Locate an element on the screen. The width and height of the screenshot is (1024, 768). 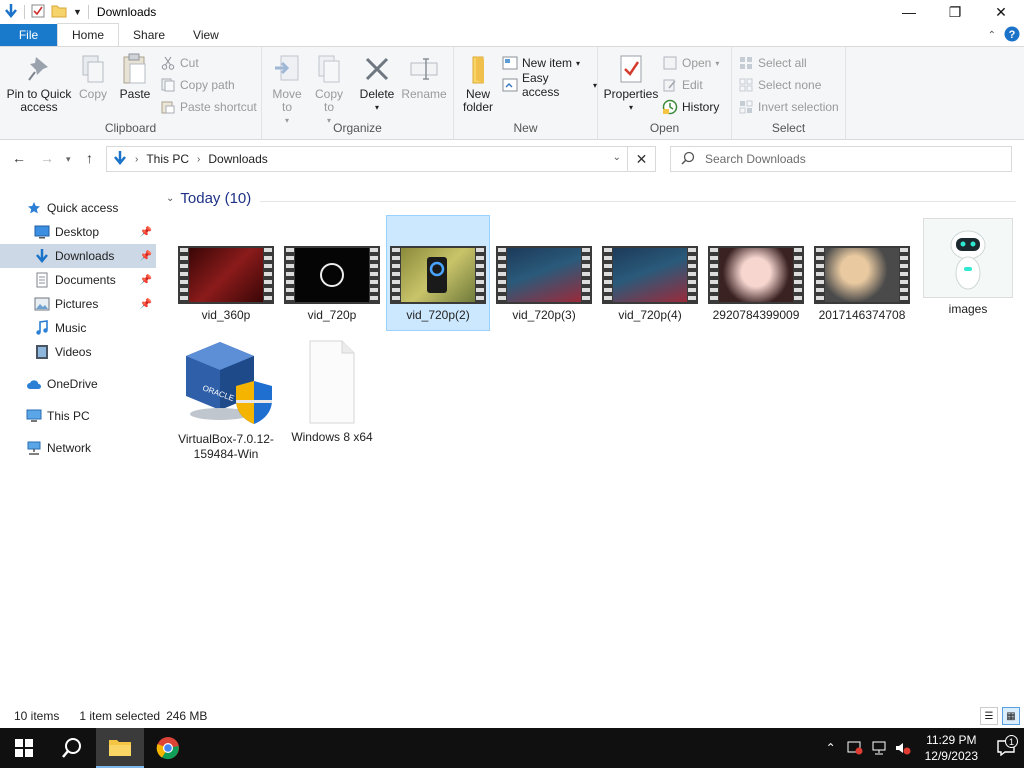
cut-button: Cut is located at coordinates (179, 63).